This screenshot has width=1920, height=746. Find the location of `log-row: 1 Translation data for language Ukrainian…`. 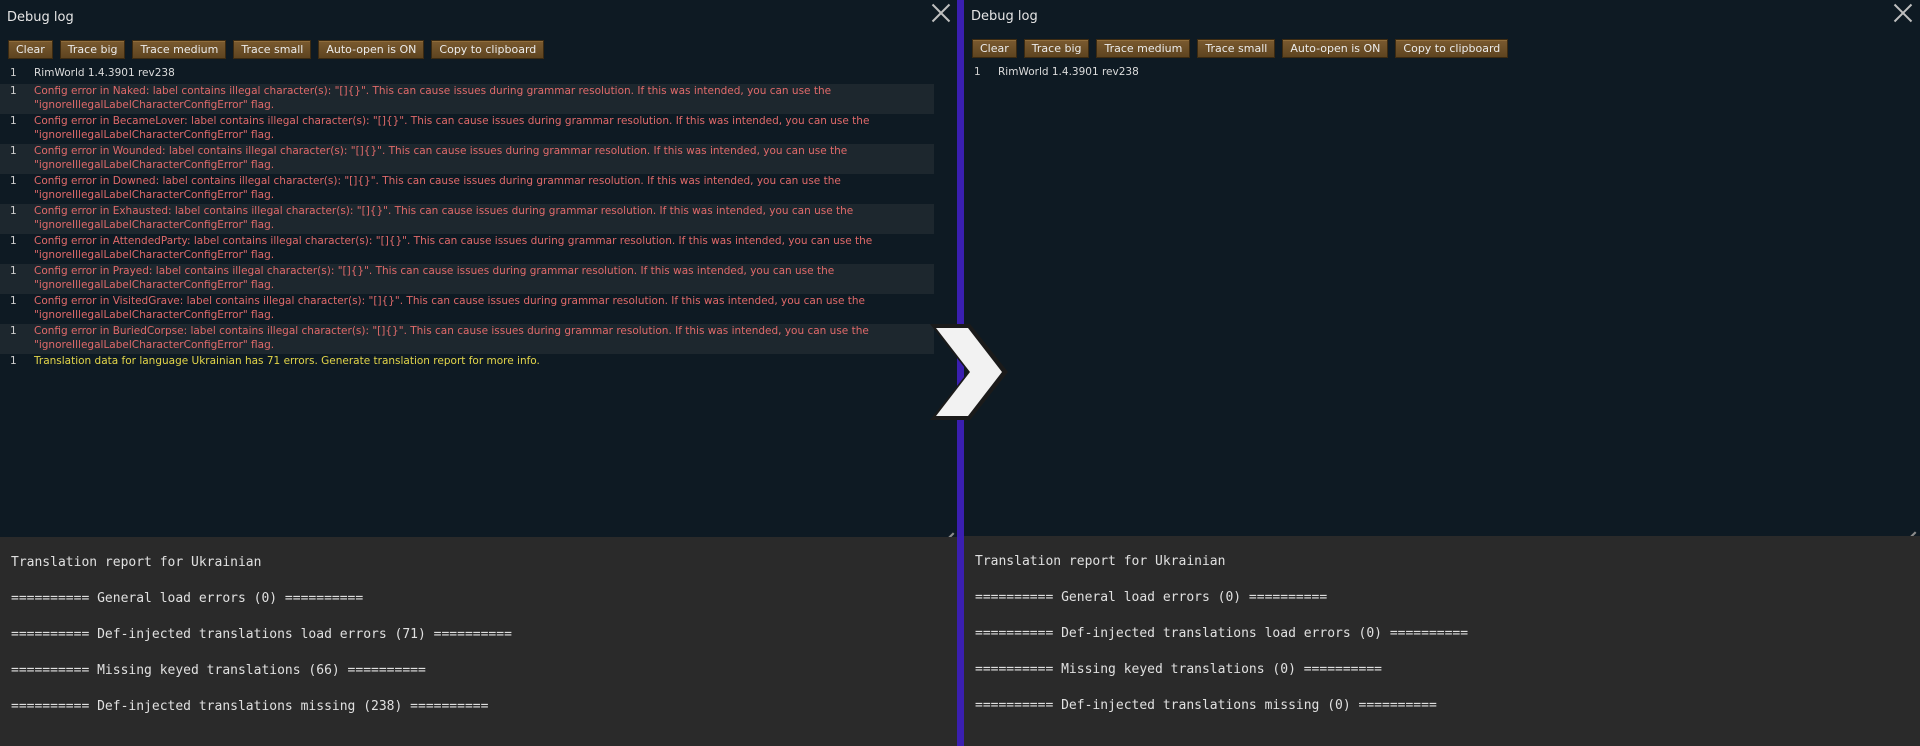

log-row: 1 Translation data for language Ukrainian… is located at coordinates (467, 363).